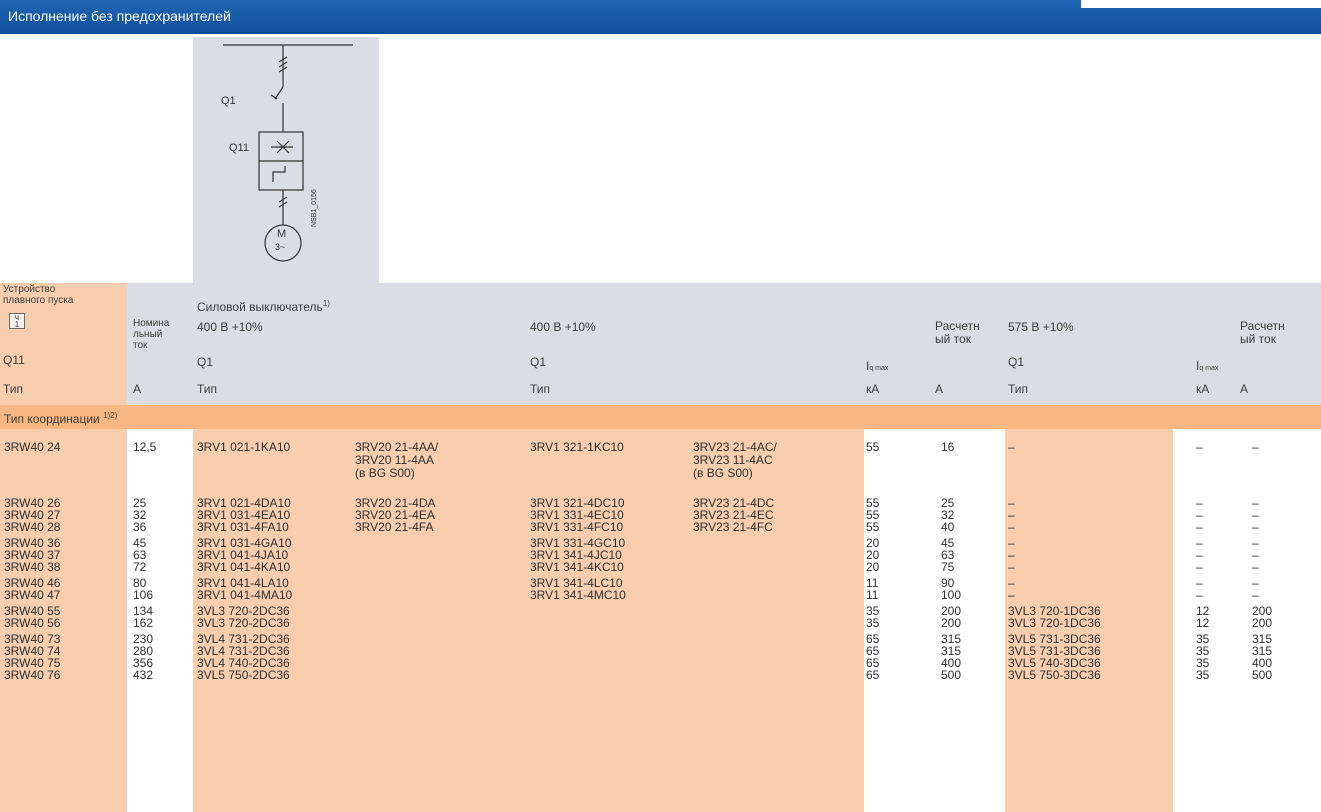 The image size is (1321, 812). Describe the element at coordinates (1203, 623) in the screenshot. I see `iq-575-cell: 12` at that location.